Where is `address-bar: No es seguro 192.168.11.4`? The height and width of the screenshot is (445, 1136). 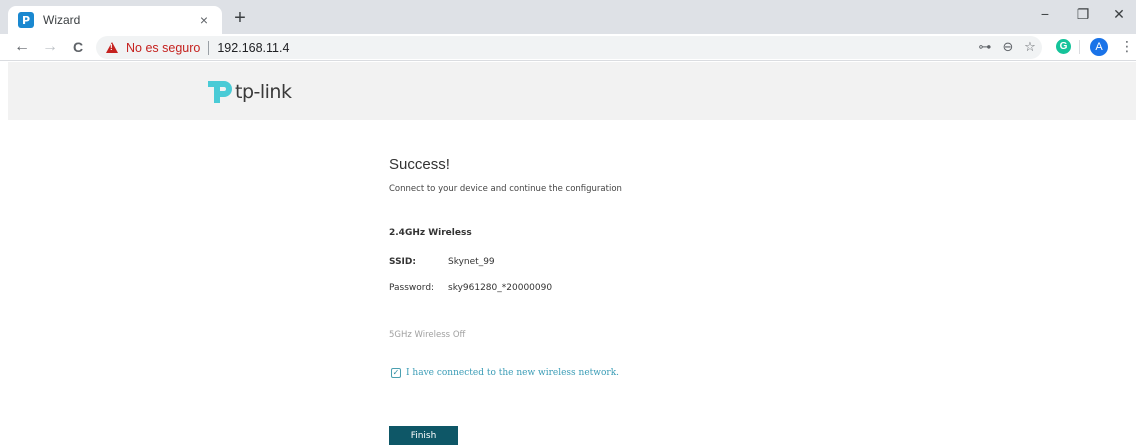
address-bar: No es seguro 192.168.11.4 is located at coordinates (569, 47).